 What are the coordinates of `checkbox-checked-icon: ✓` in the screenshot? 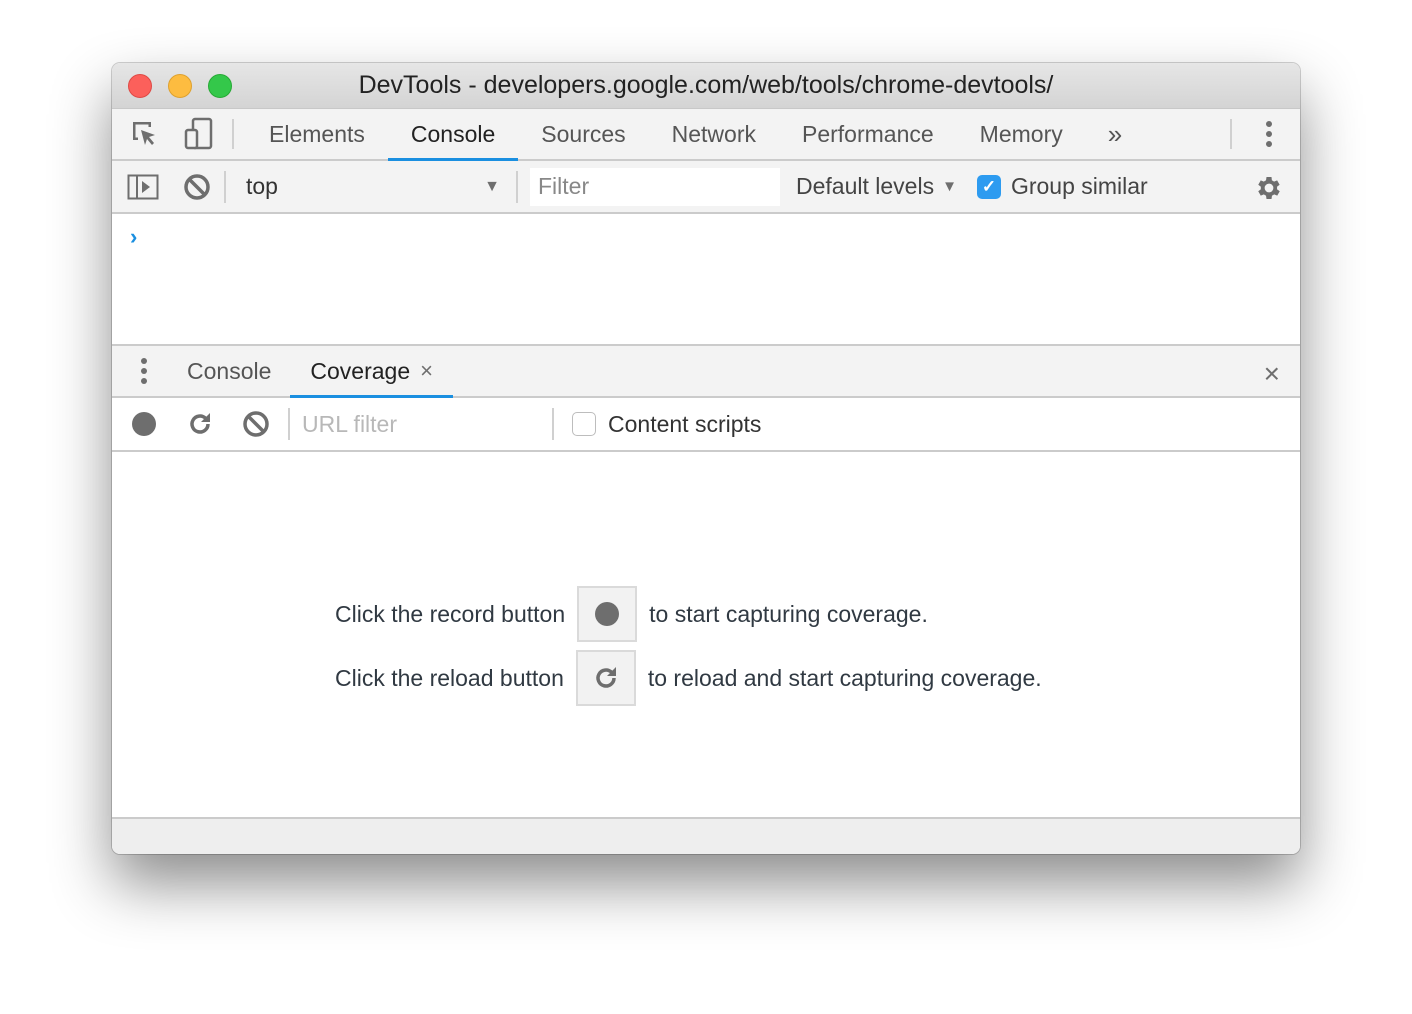 It's located at (988, 186).